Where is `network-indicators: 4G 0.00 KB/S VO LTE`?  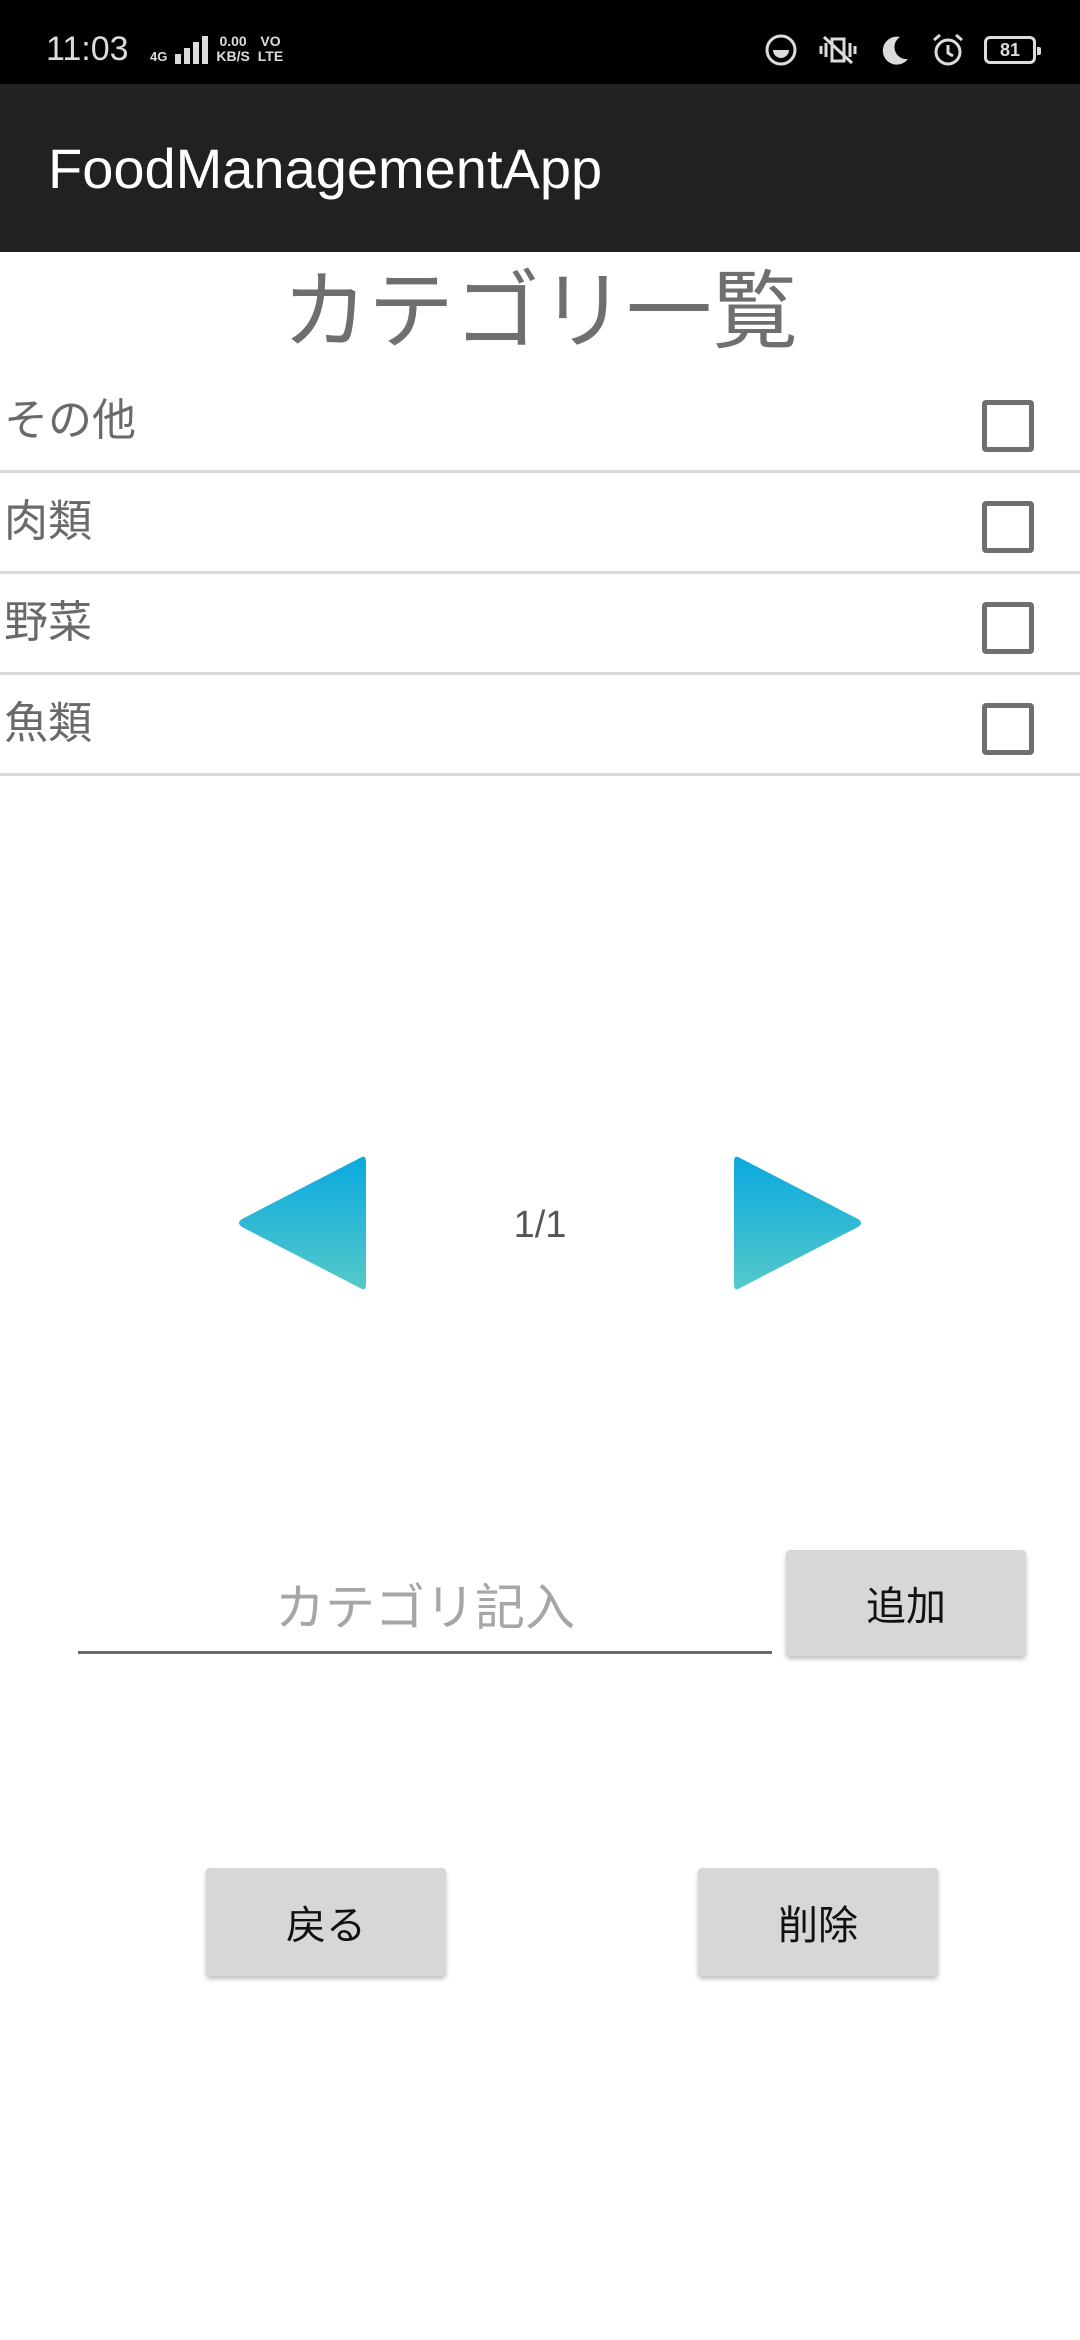 network-indicators: 4G 0.00 KB/S VO LTE is located at coordinates (216, 49).